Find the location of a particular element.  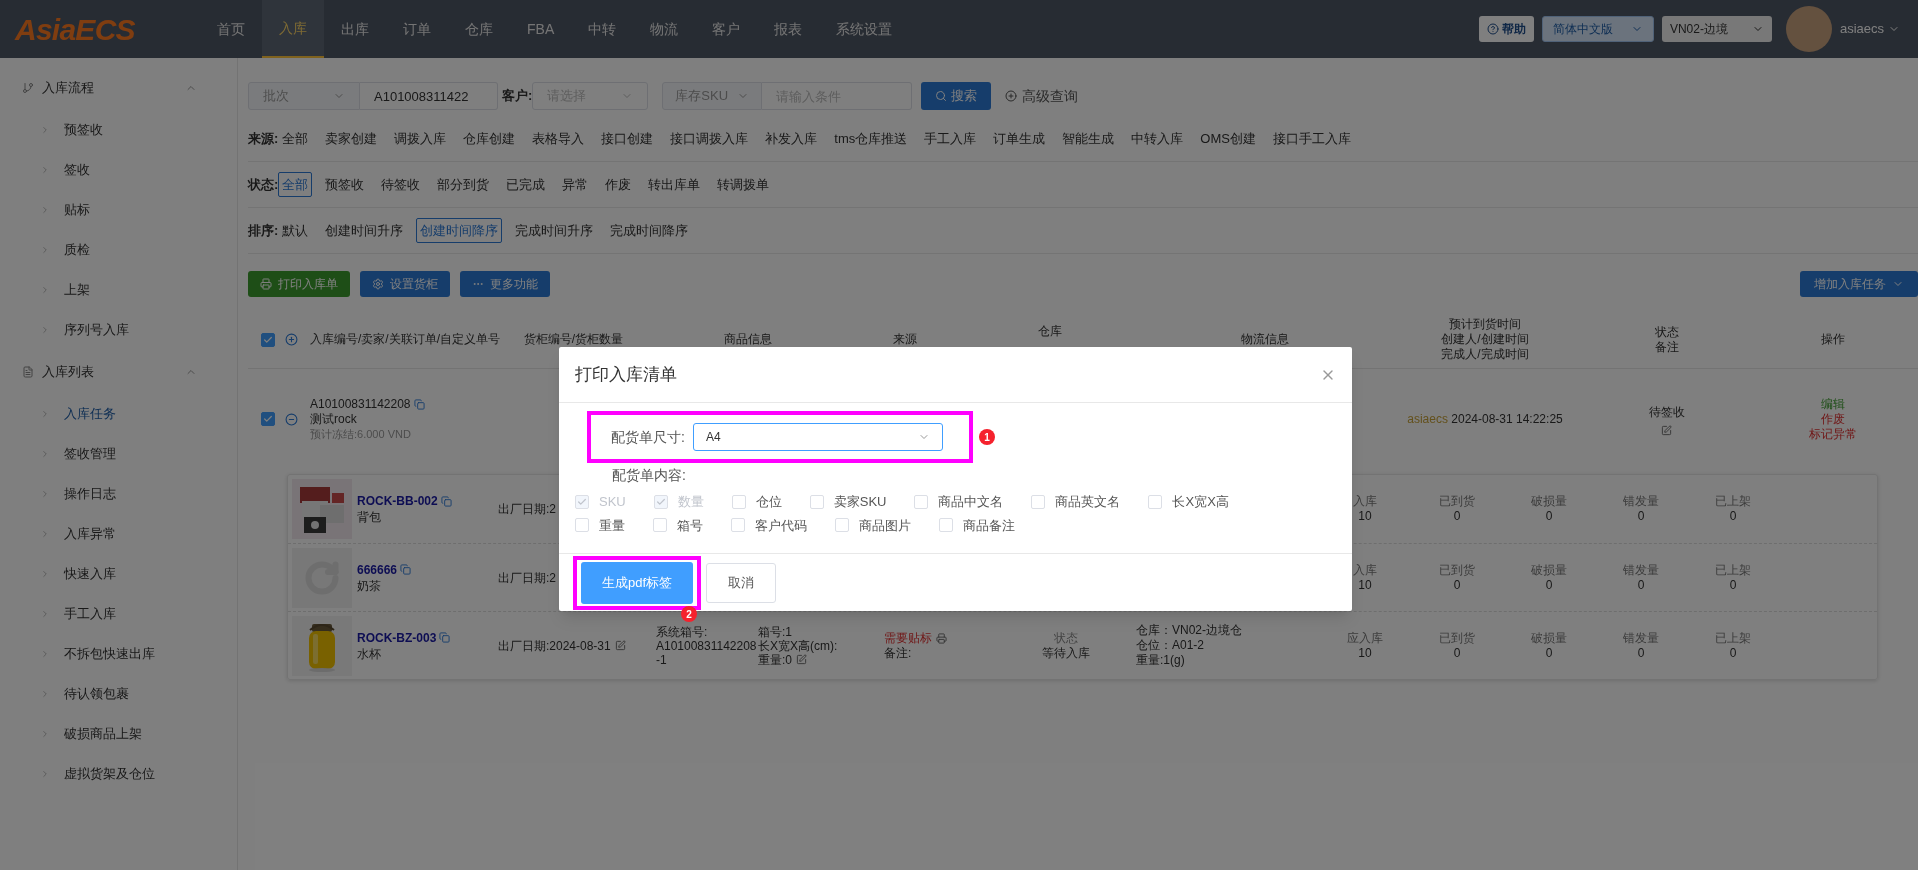

filter-option: 接口调拨入库 is located at coordinates (709, 138).